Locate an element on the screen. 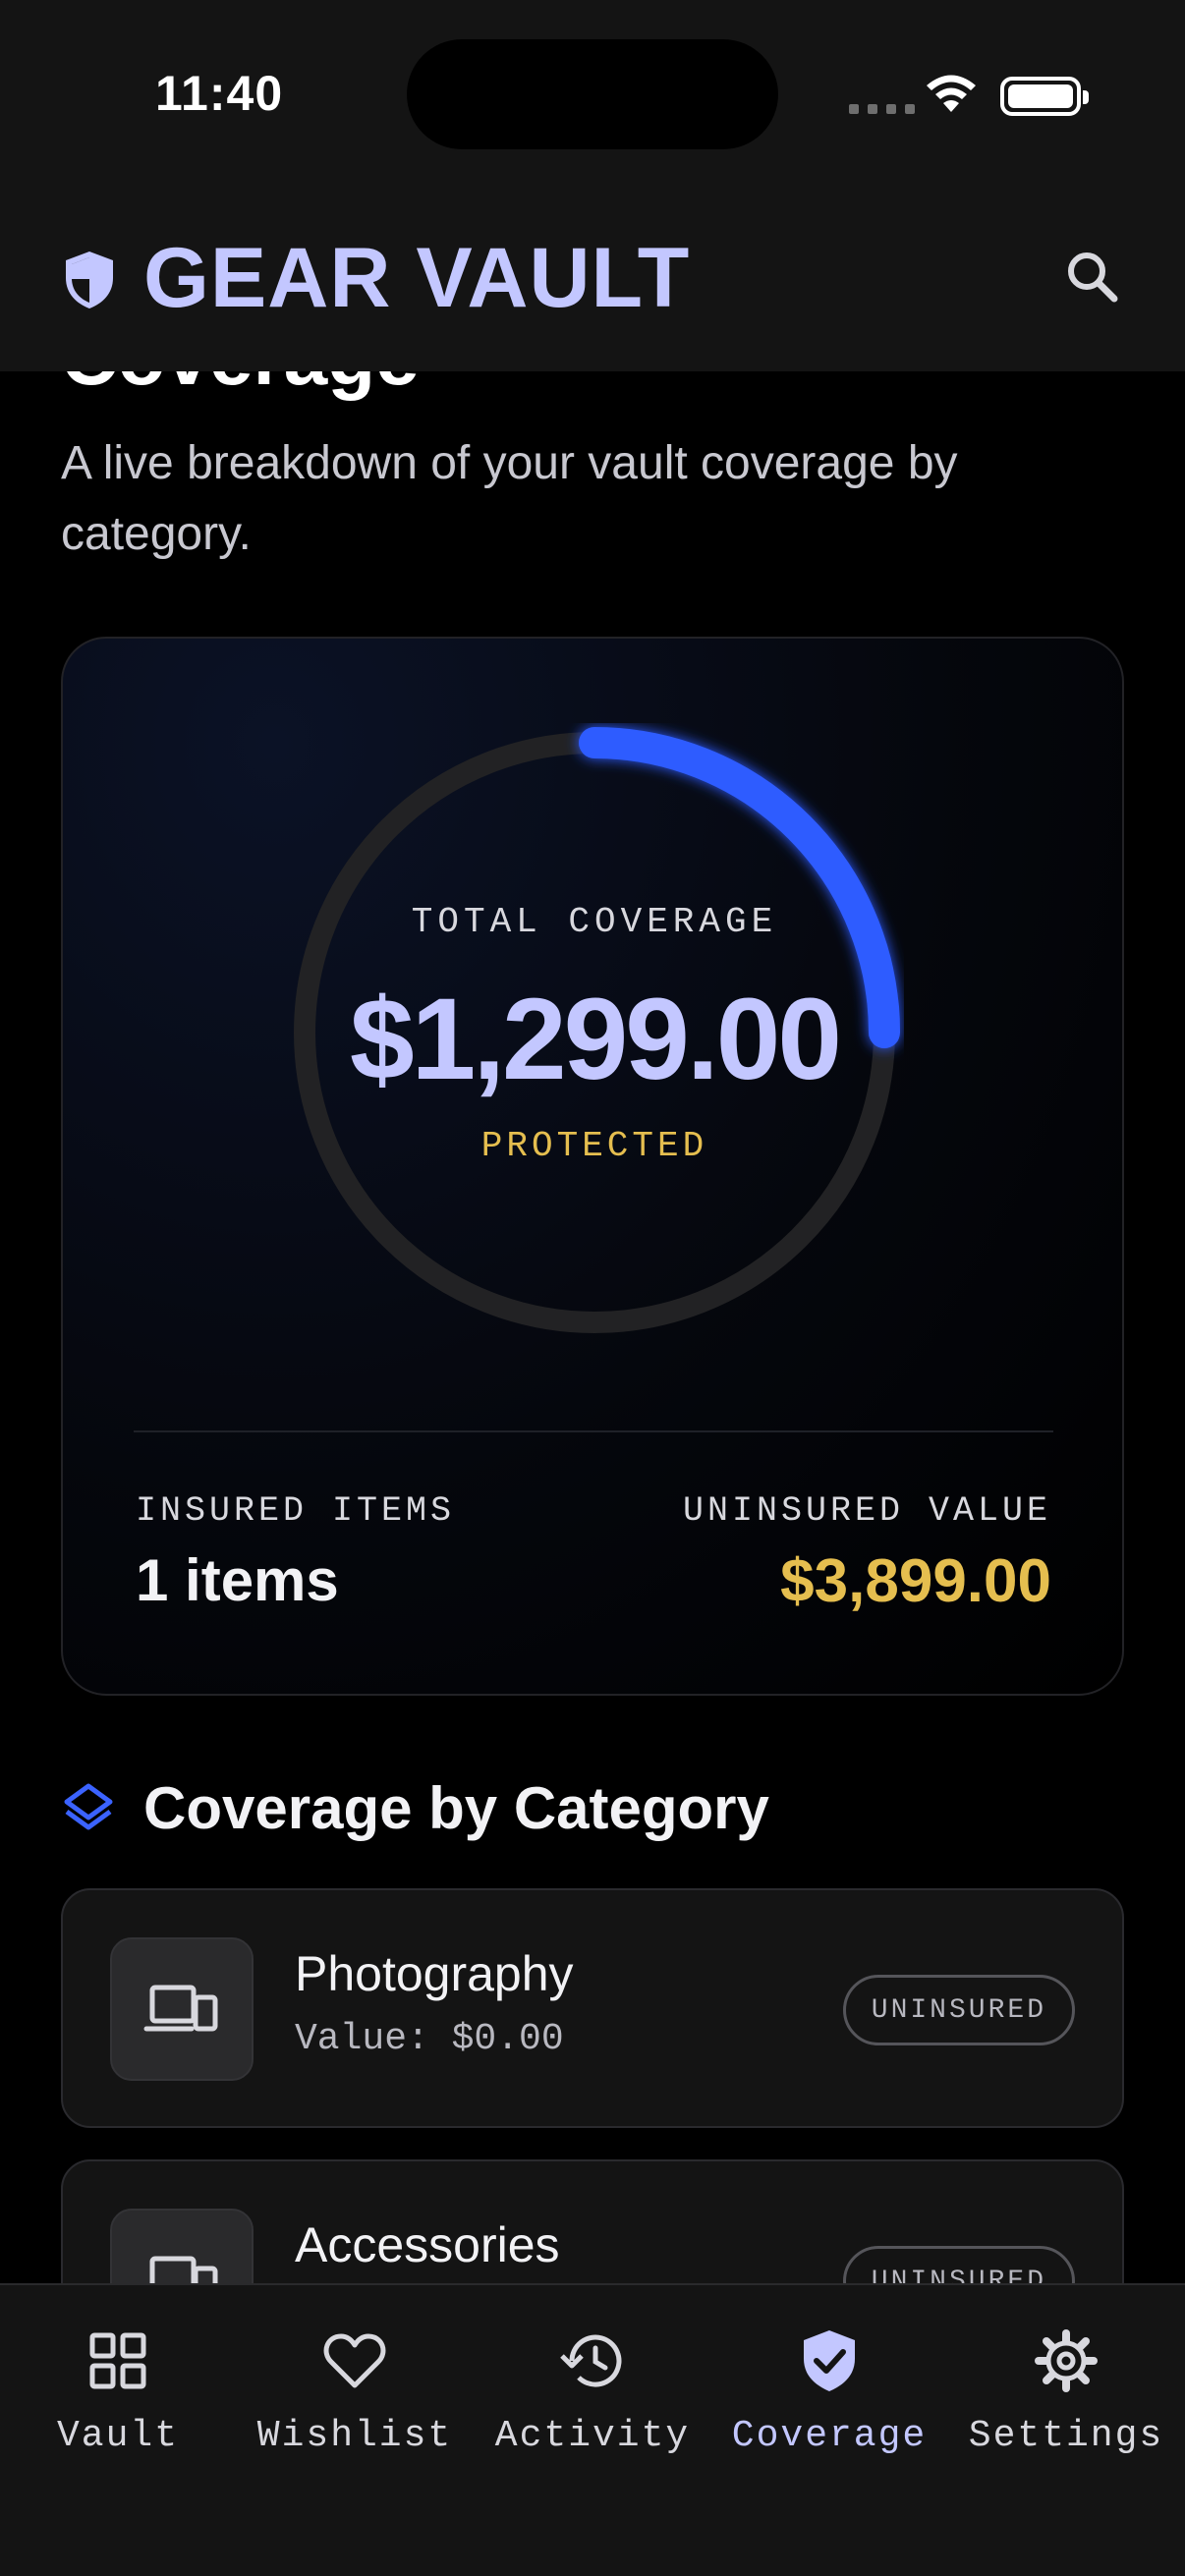  cellular-signal-icon is located at coordinates (882, 109).